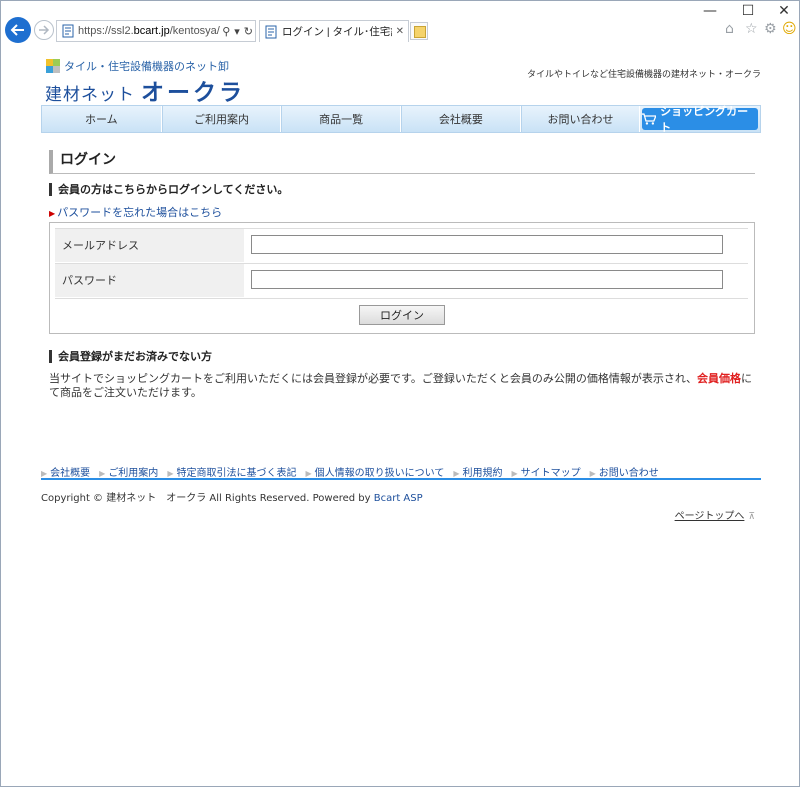  I want to click on login-form: メールアドレス パスワード ログイン, so click(402, 278).